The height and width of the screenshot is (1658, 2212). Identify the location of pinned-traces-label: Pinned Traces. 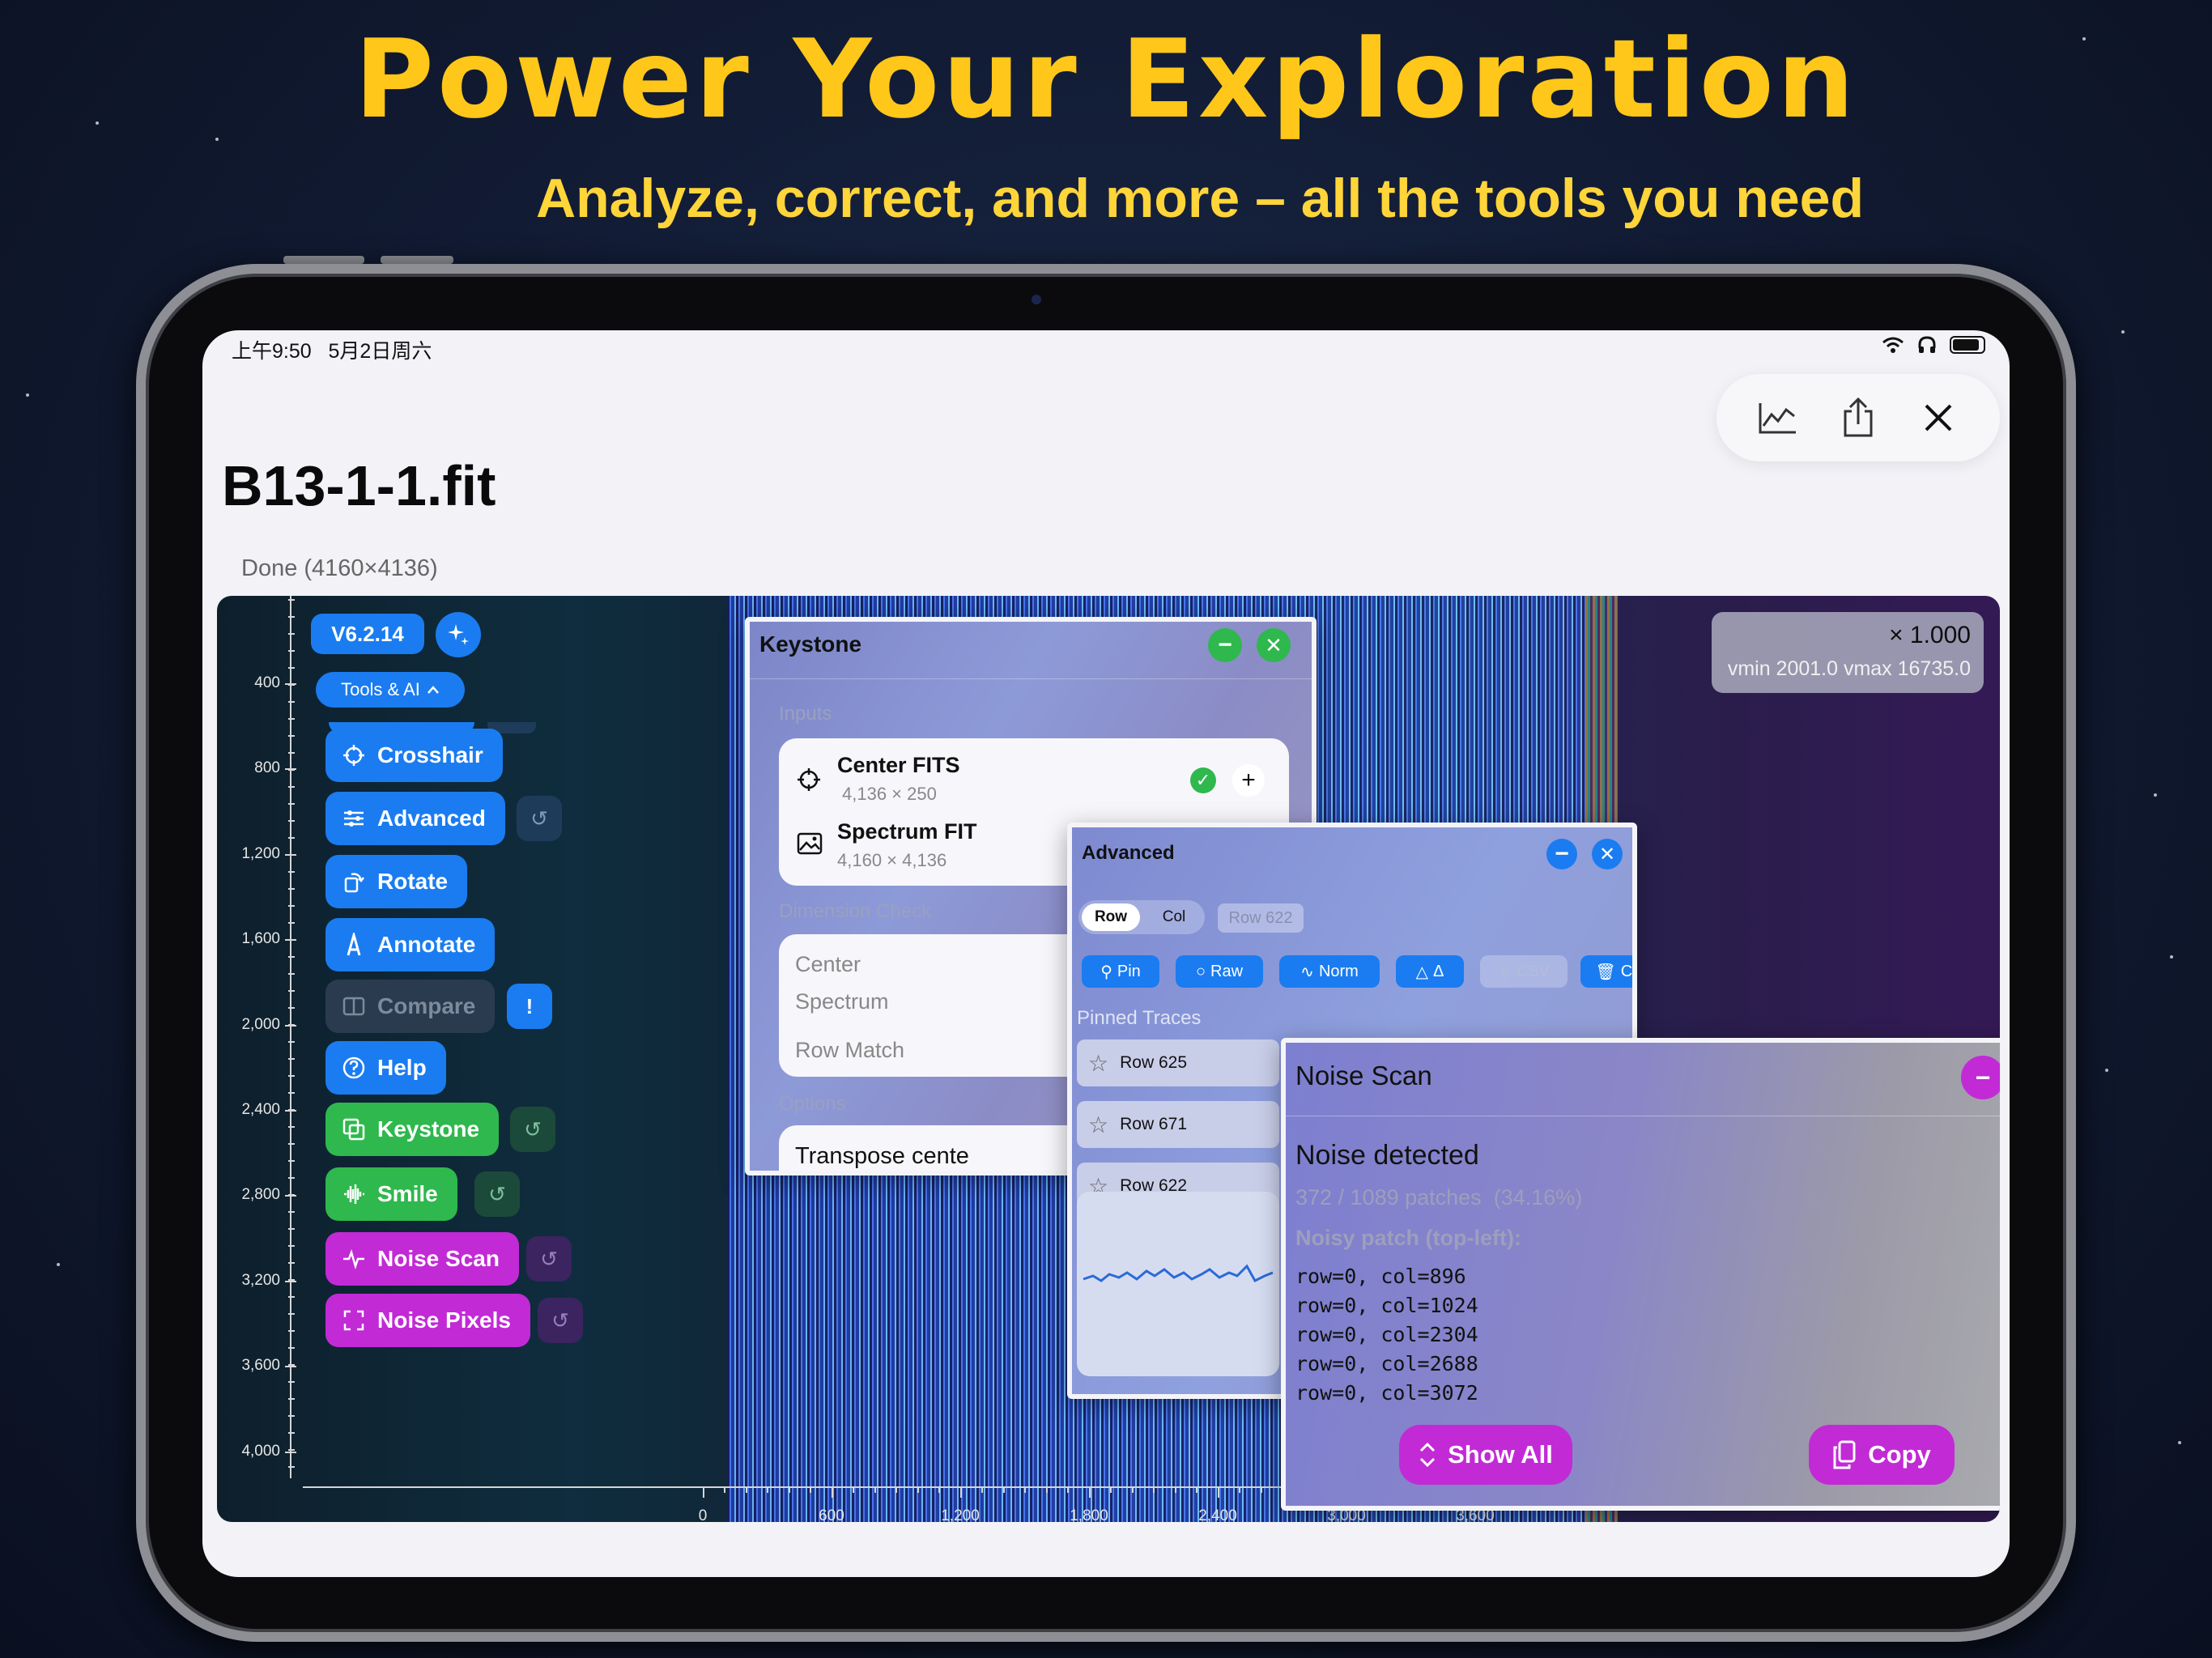
(1139, 1018).